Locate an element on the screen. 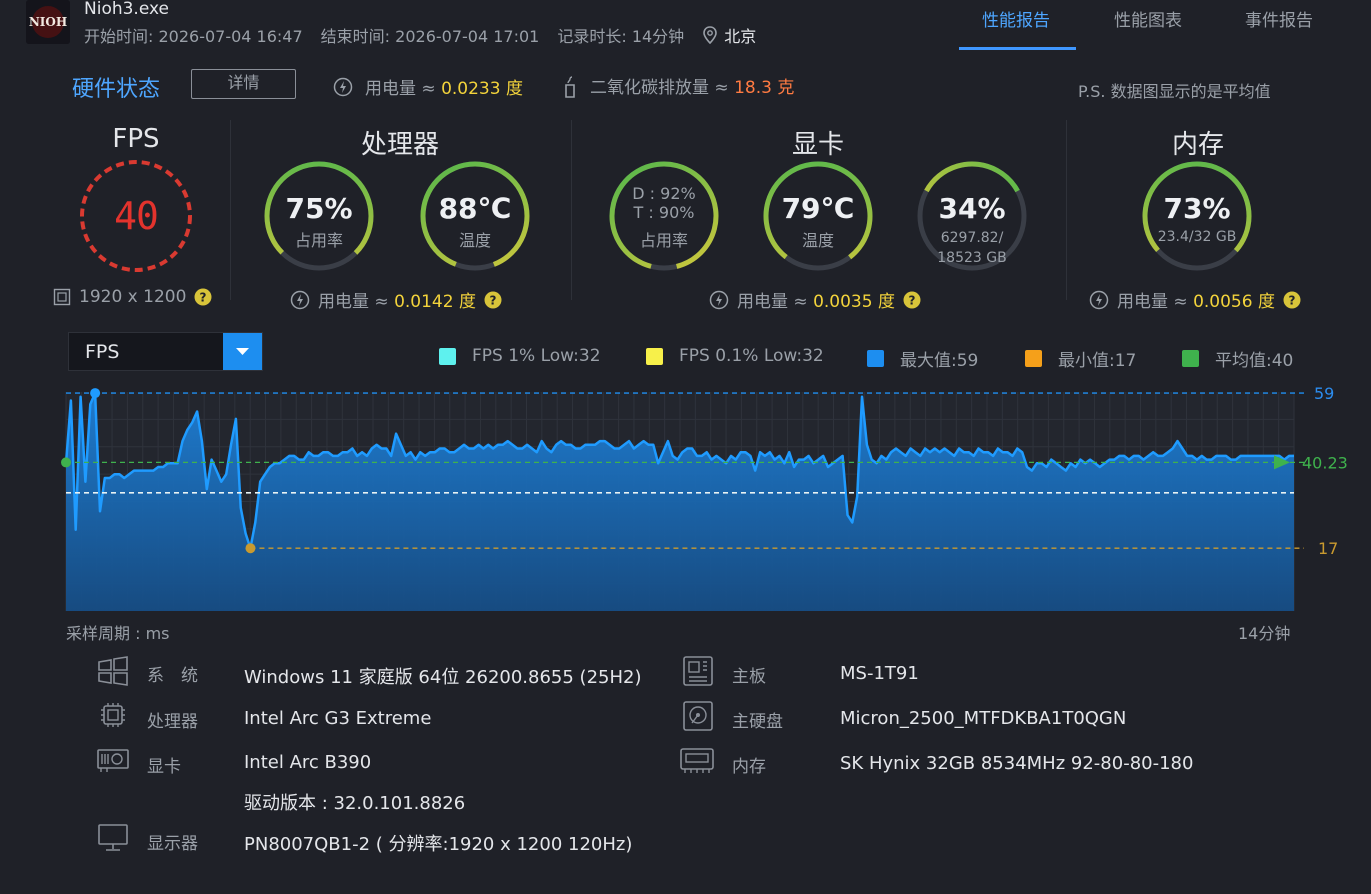 This screenshot has height=894, width=1371. legend-1pct-low: FPS 1% Low:32 is located at coordinates (520, 356).